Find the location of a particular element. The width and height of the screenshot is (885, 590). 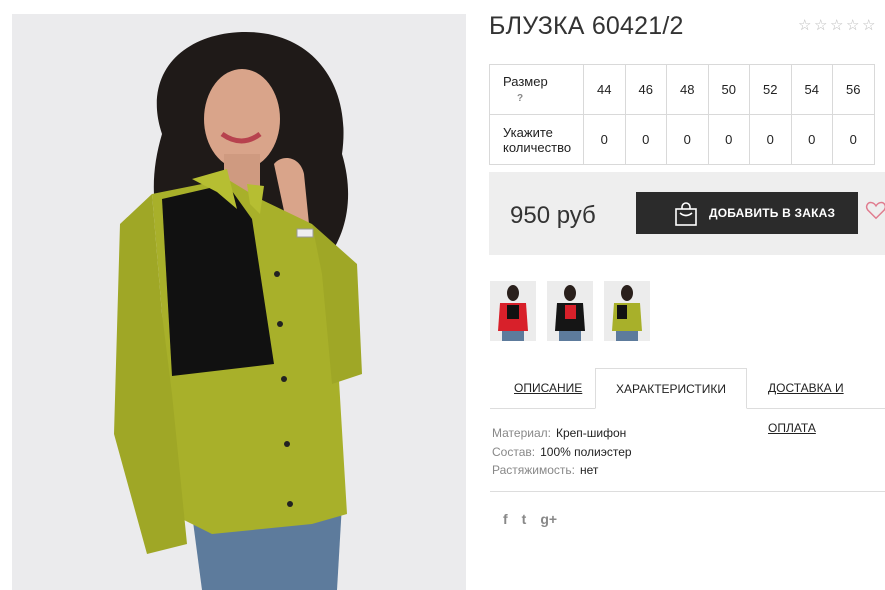

price-bar: 950 руб ДОБАВИТЬ В ЗАКАЗ is located at coordinates (687, 213).